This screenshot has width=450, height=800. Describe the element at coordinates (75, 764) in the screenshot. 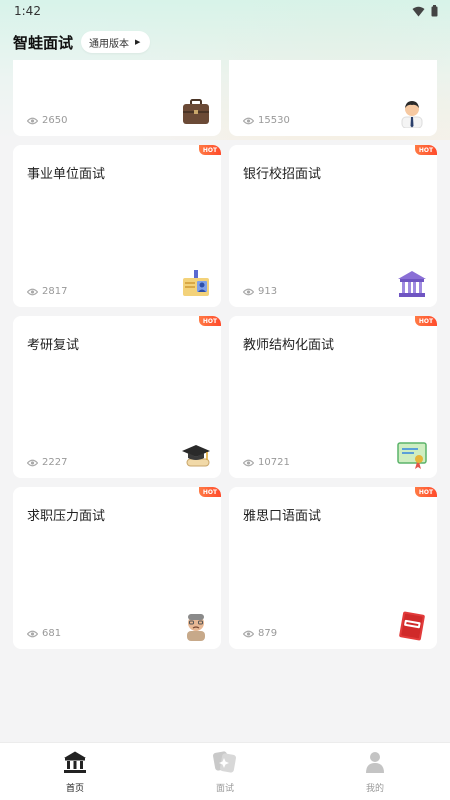

I see `home-bank-icon` at that location.